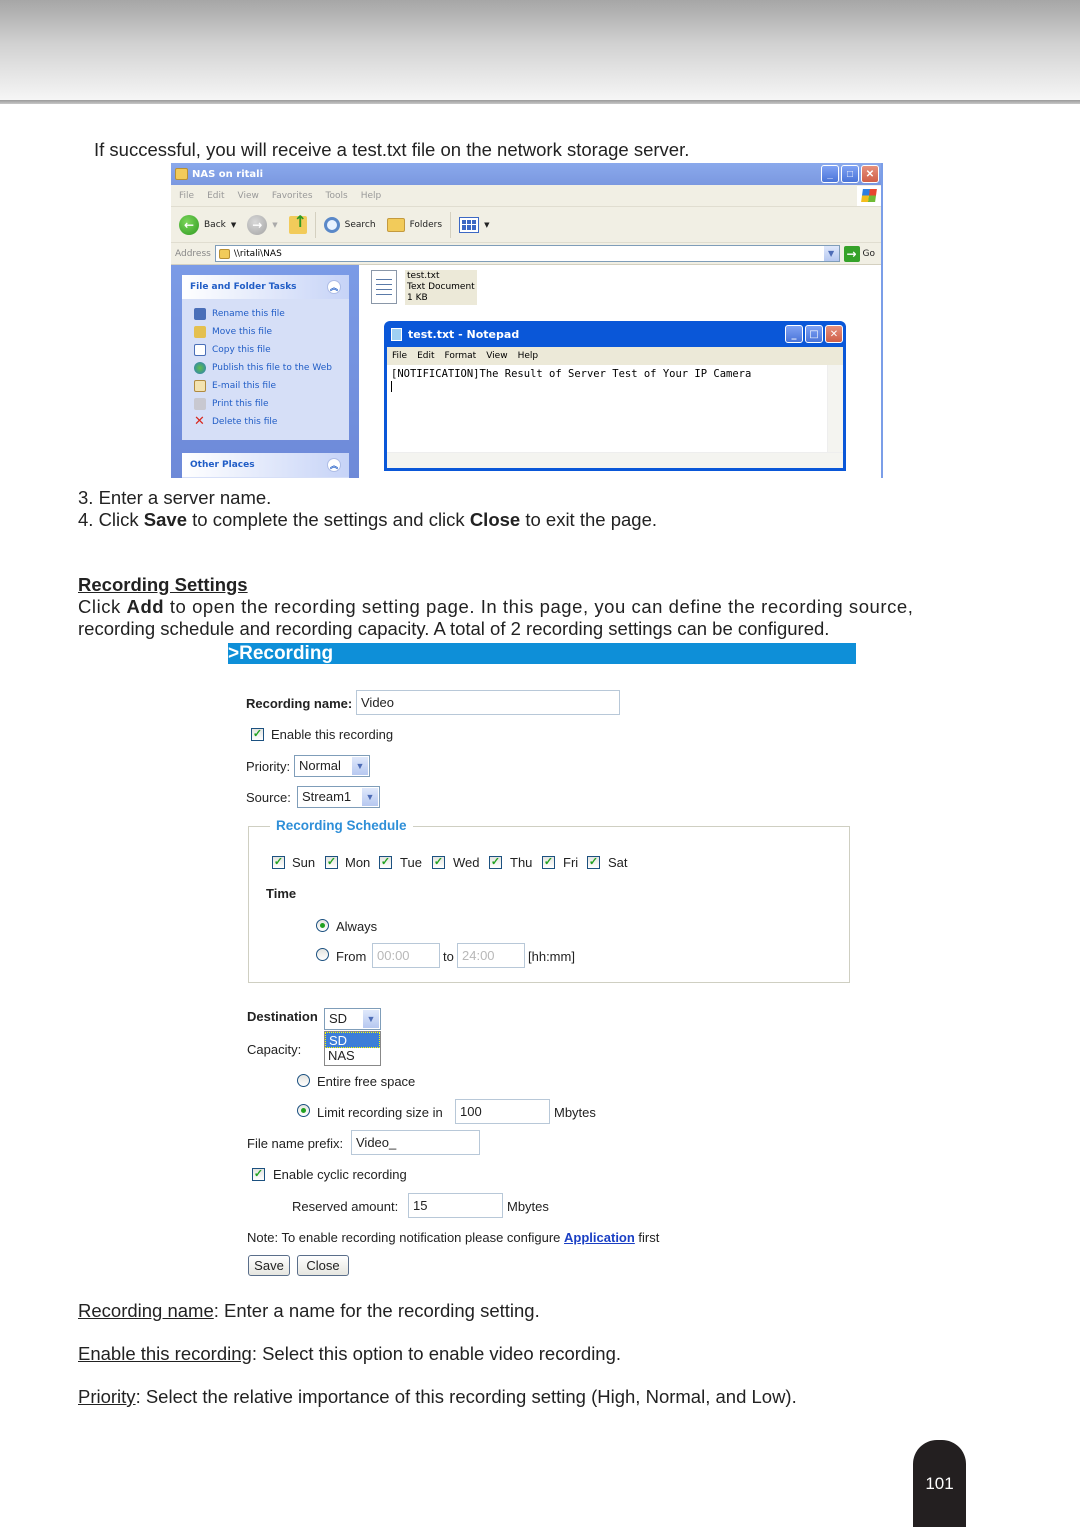 This screenshot has width=1080, height=1527. What do you see at coordinates (341, 825) in the screenshot?
I see `recording-schedule-legend: Recording Schedule` at bounding box center [341, 825].